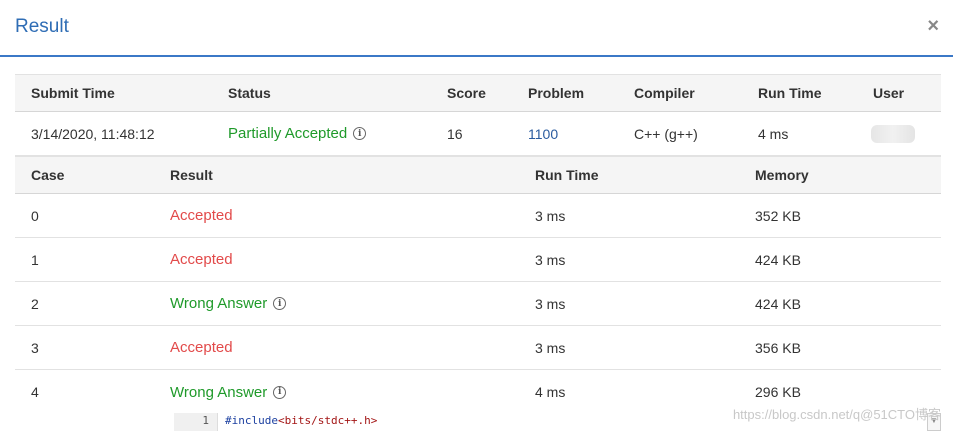 Image resolution: width=953 pixels, height=431 pixels. What do you see at coordinates (327, 420) in the screenshot?
I see `code-header: <bits/stdc++.h>` at bounding box center [327, 420].